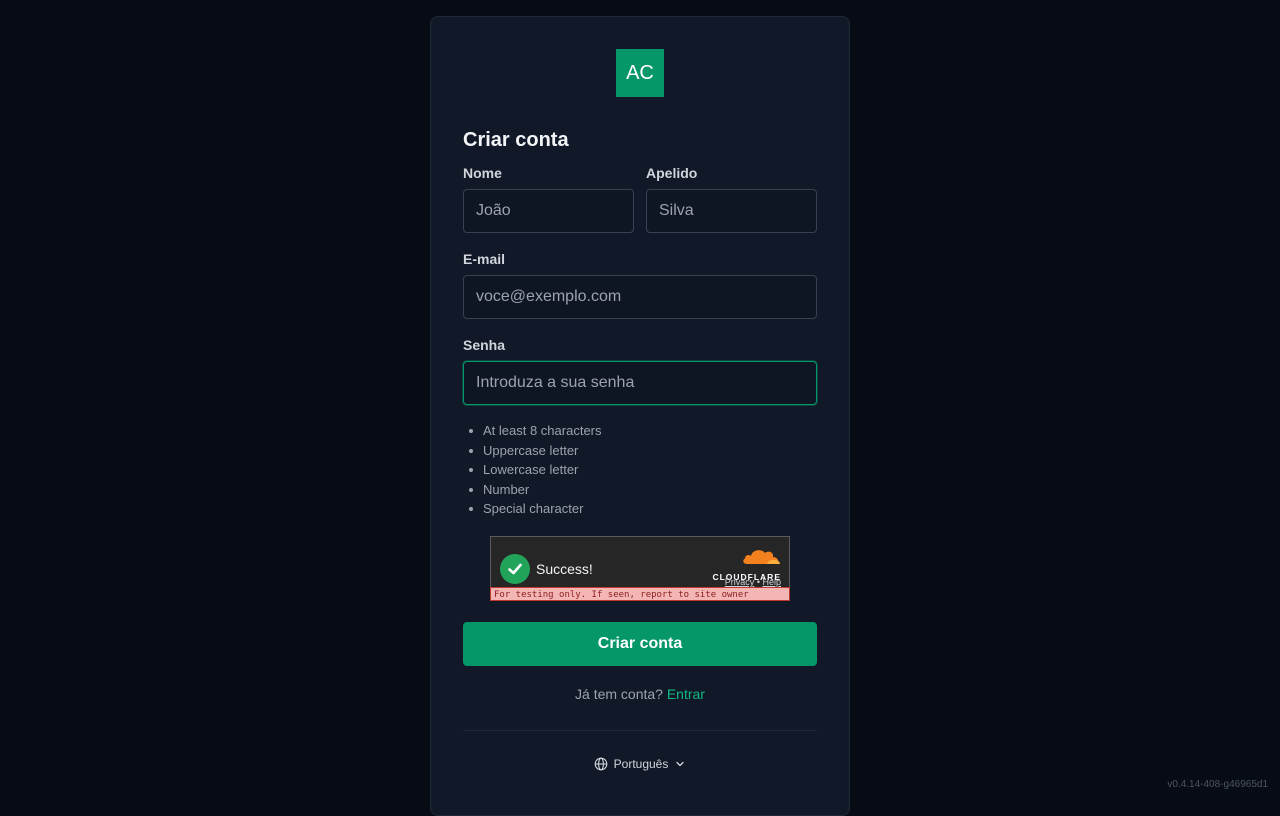  I want to click on globe-icon, so click(601, 764).